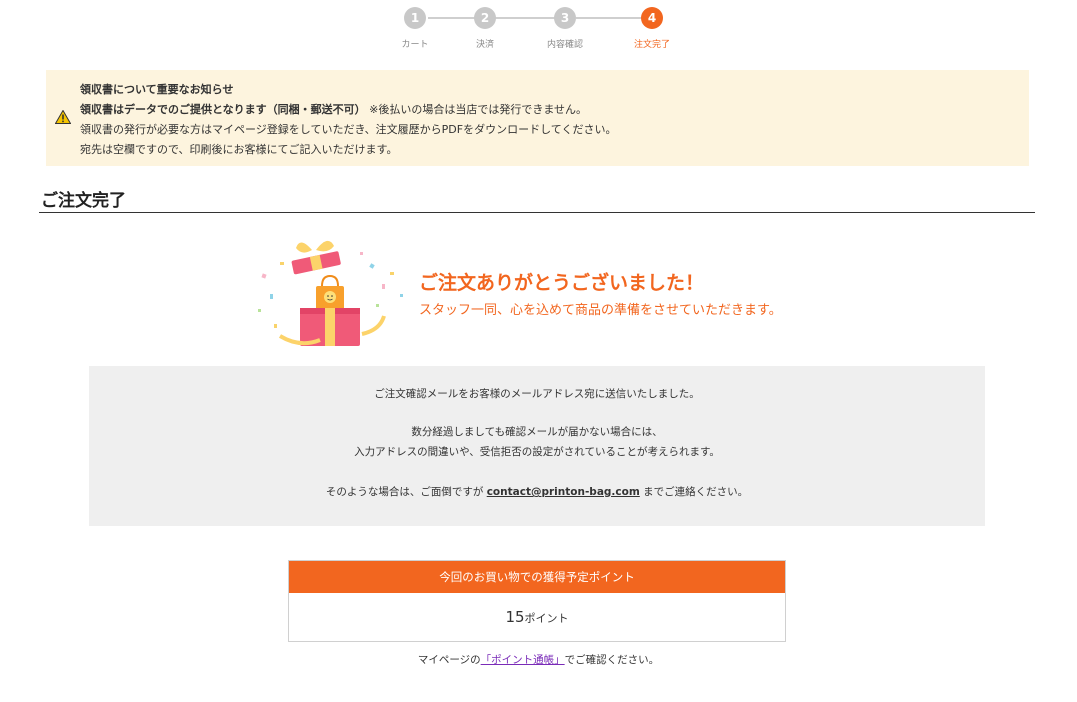  Describe the element at coordinates (537, 394) in the screenshot. I see `info-line-1: ご注文確認メールをお客様のメールアドレス宛に送信いたしました。` at that location.